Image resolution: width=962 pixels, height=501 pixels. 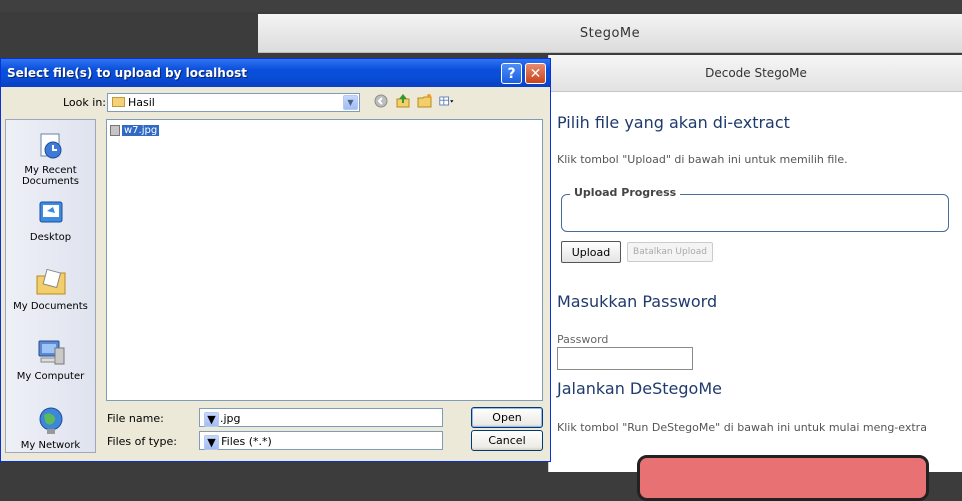 I want to click on place-my-computer: My Computer, so click(x=50, y=359).